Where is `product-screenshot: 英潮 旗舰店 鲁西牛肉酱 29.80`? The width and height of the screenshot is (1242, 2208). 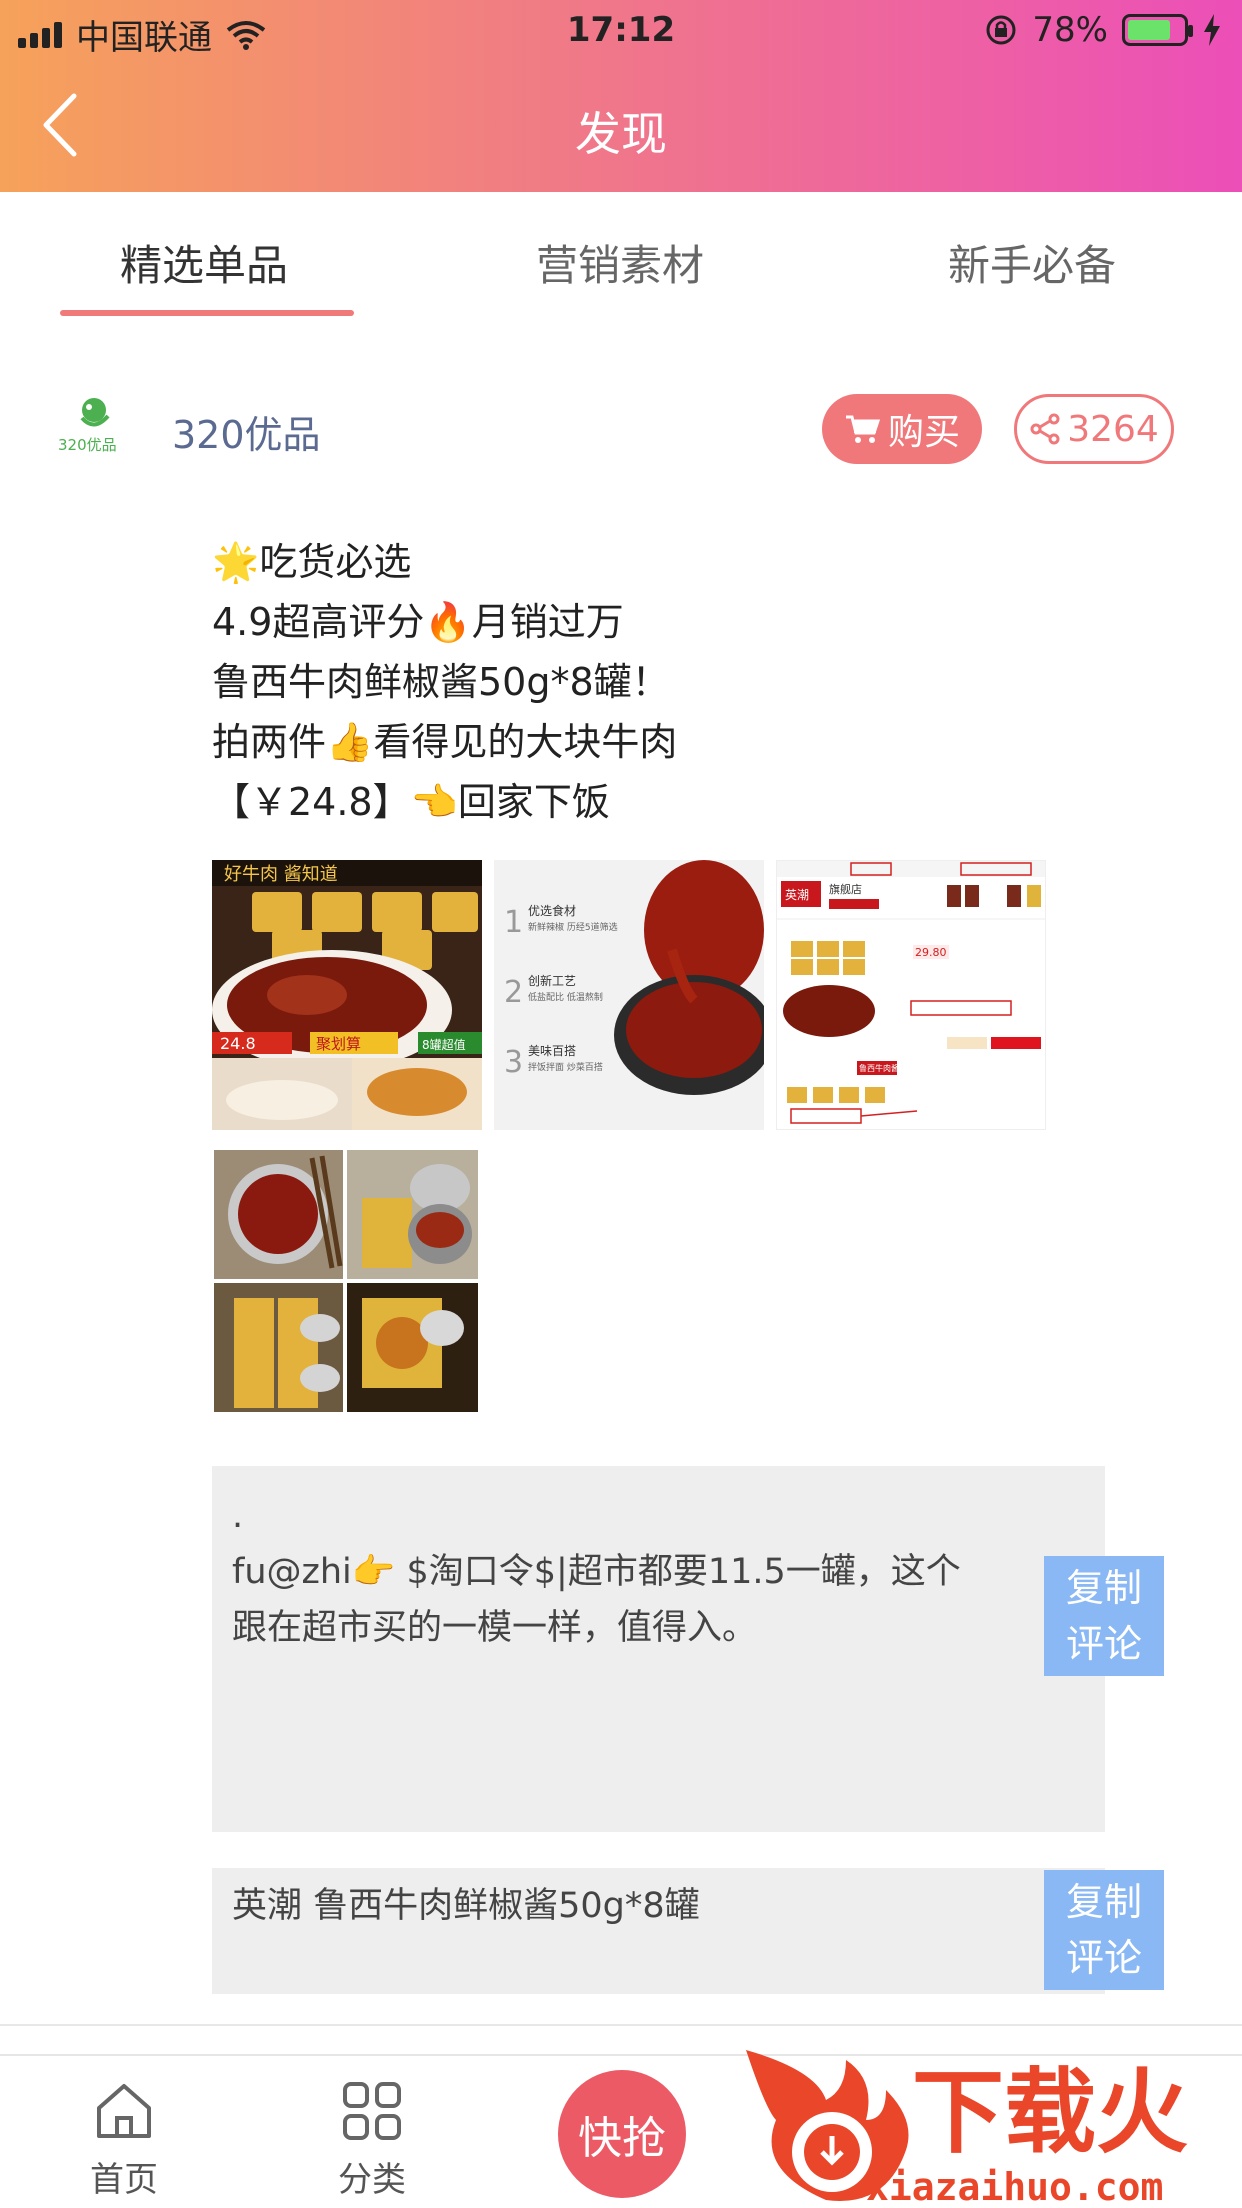
product-screenshot: 英潮 旗舰店 鲁西牛肉酱 29.80 is located at coordinates (911, 995).